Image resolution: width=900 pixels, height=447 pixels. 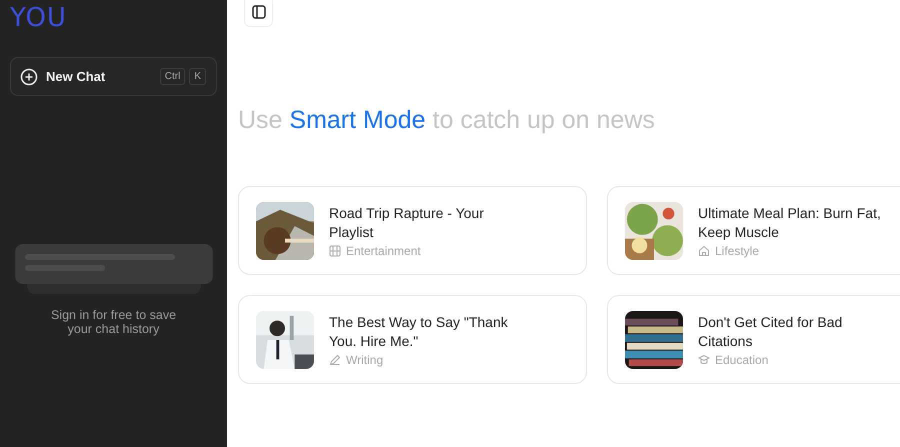 What do you see at coordinates (737, 251) in the screenshot?
I see `card-category: Lifestyle` at bounding box center [737, 251].